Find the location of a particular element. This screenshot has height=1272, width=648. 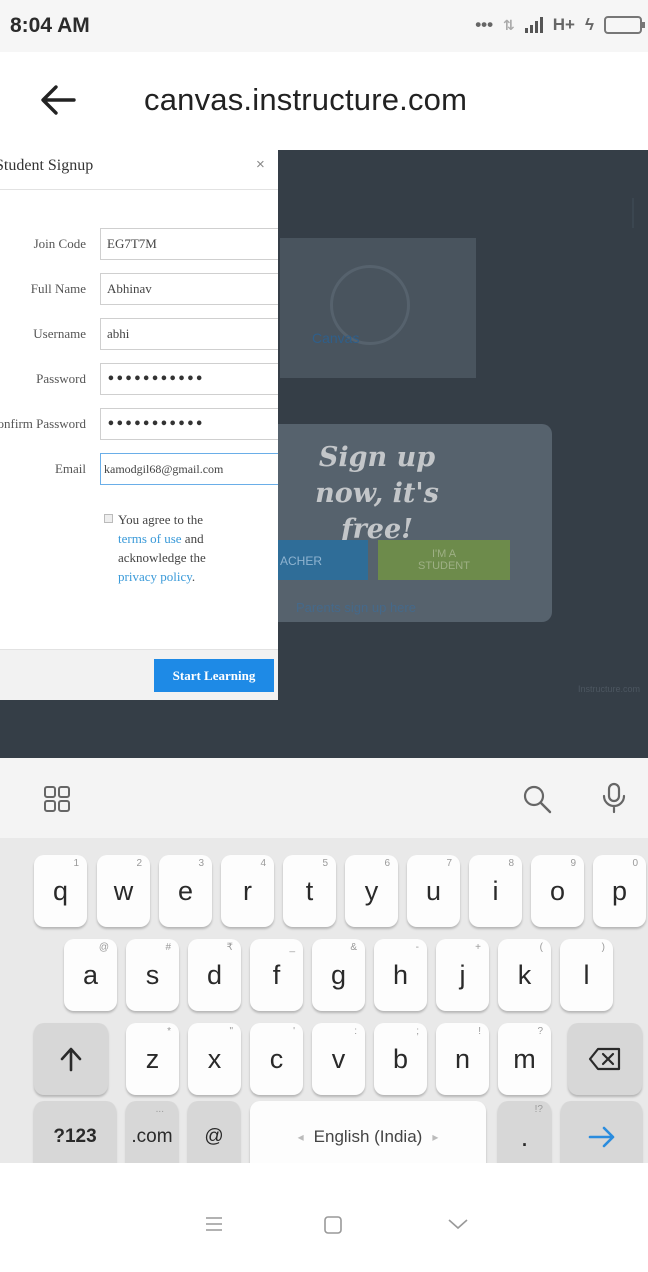

key-g: & g is located at coordinates (338, 975).